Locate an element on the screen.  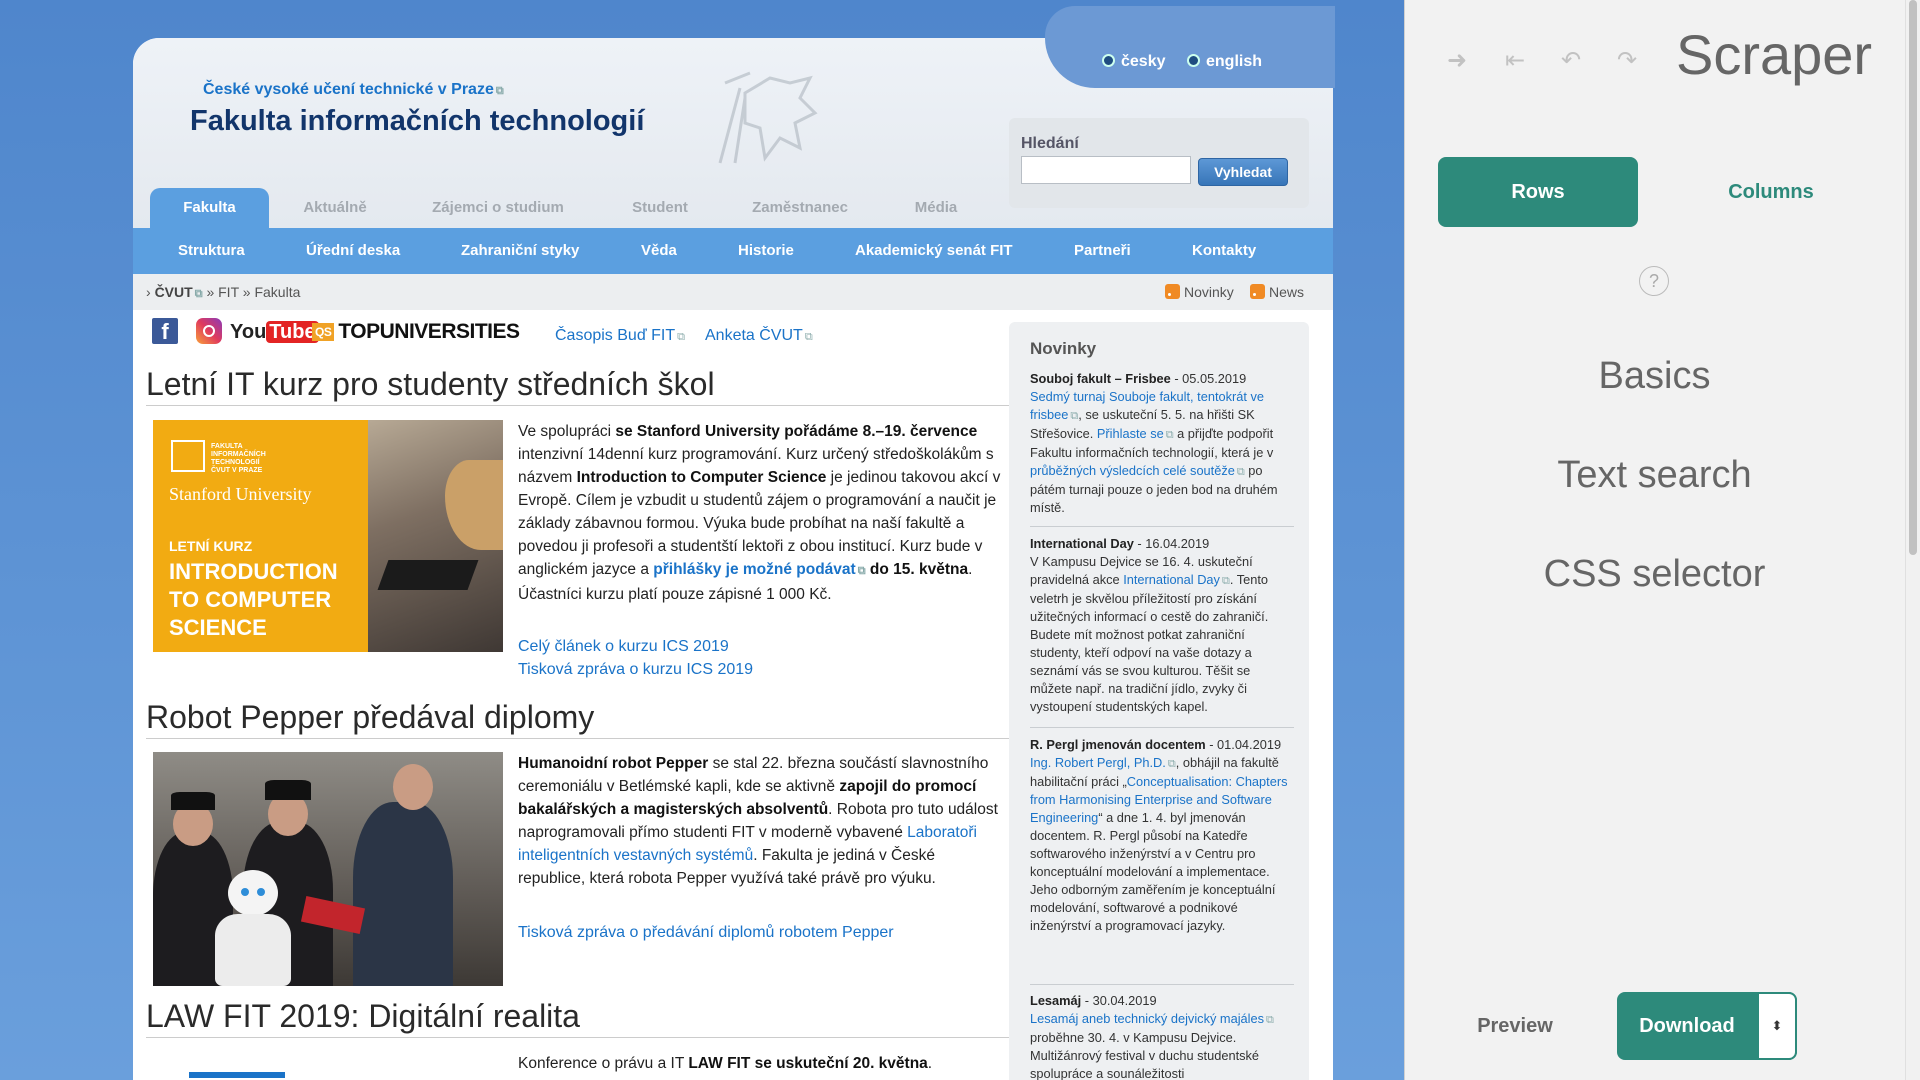
undo-icon: ↶ is located at coordinates (1571, 60).